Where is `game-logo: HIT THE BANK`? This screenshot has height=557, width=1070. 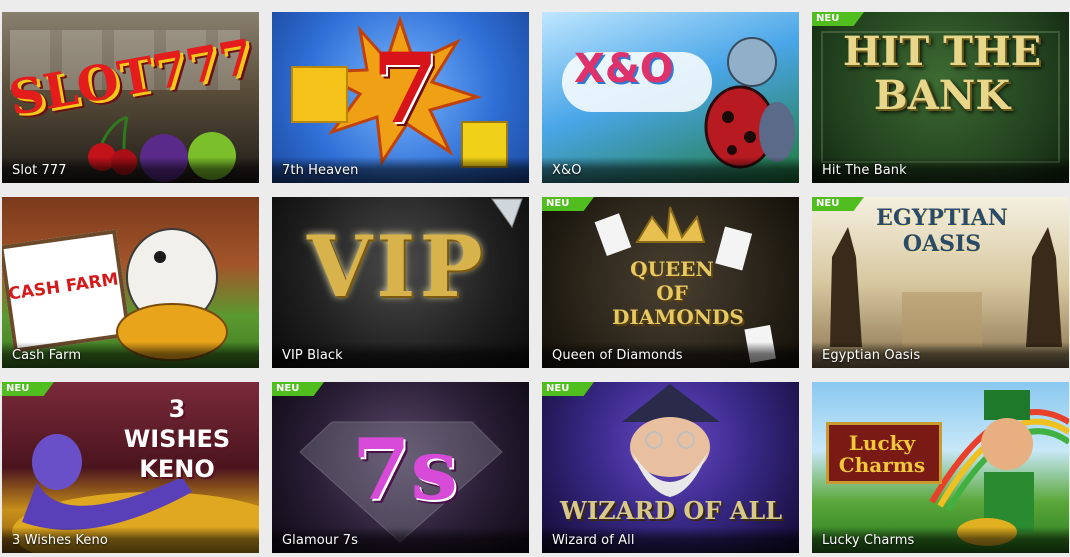
game-logo: HIT THE BANK is located at coordinates (942, 73).